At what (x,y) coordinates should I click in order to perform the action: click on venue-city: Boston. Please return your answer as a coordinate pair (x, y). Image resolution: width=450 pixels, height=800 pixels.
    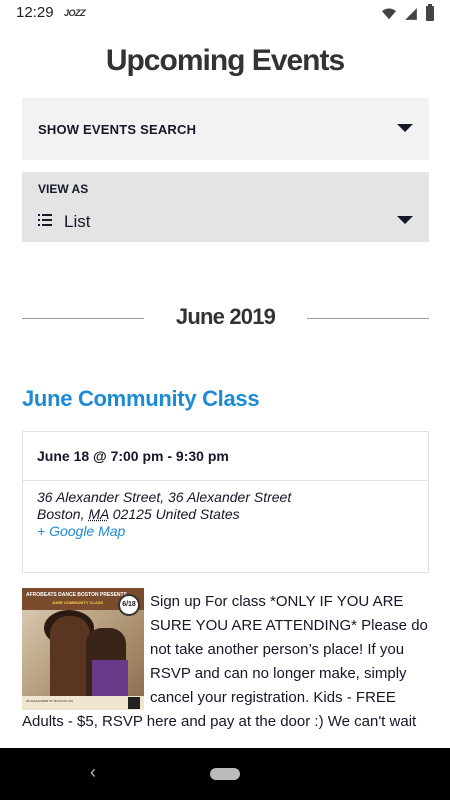
    Looking at the image, I should click on (59, 514).